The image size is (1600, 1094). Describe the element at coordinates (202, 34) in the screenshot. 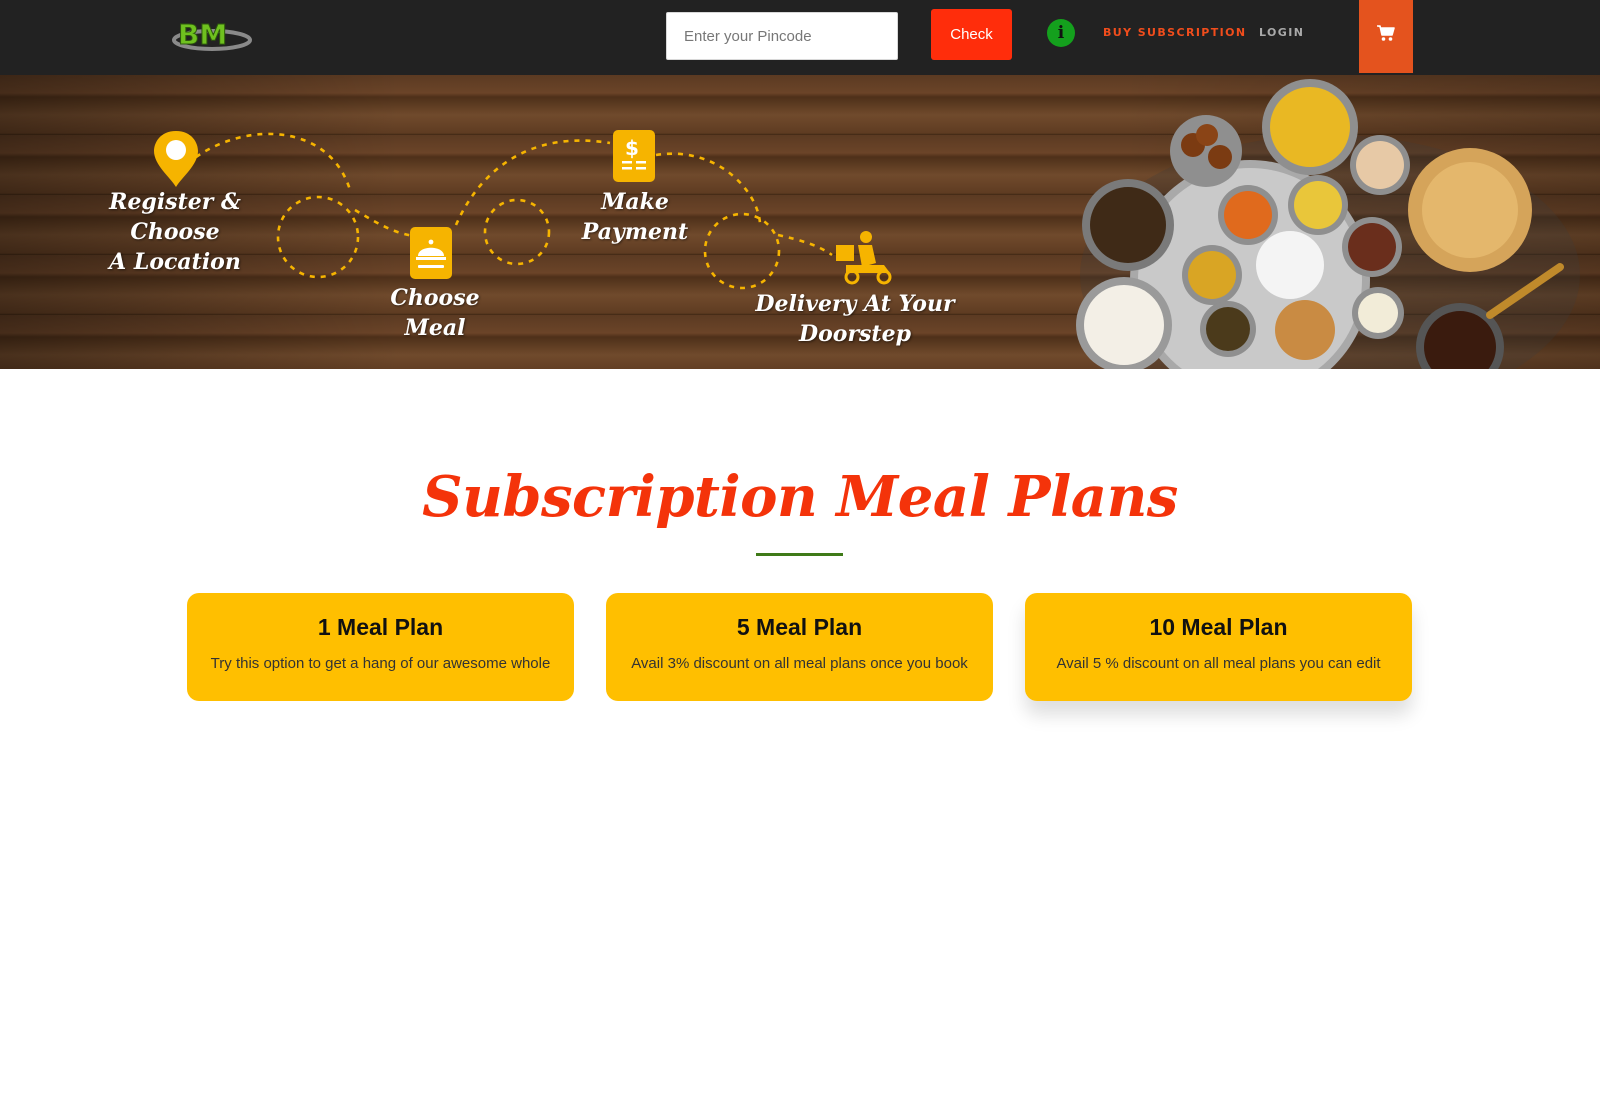

I see `logo-text: BM` at that location.